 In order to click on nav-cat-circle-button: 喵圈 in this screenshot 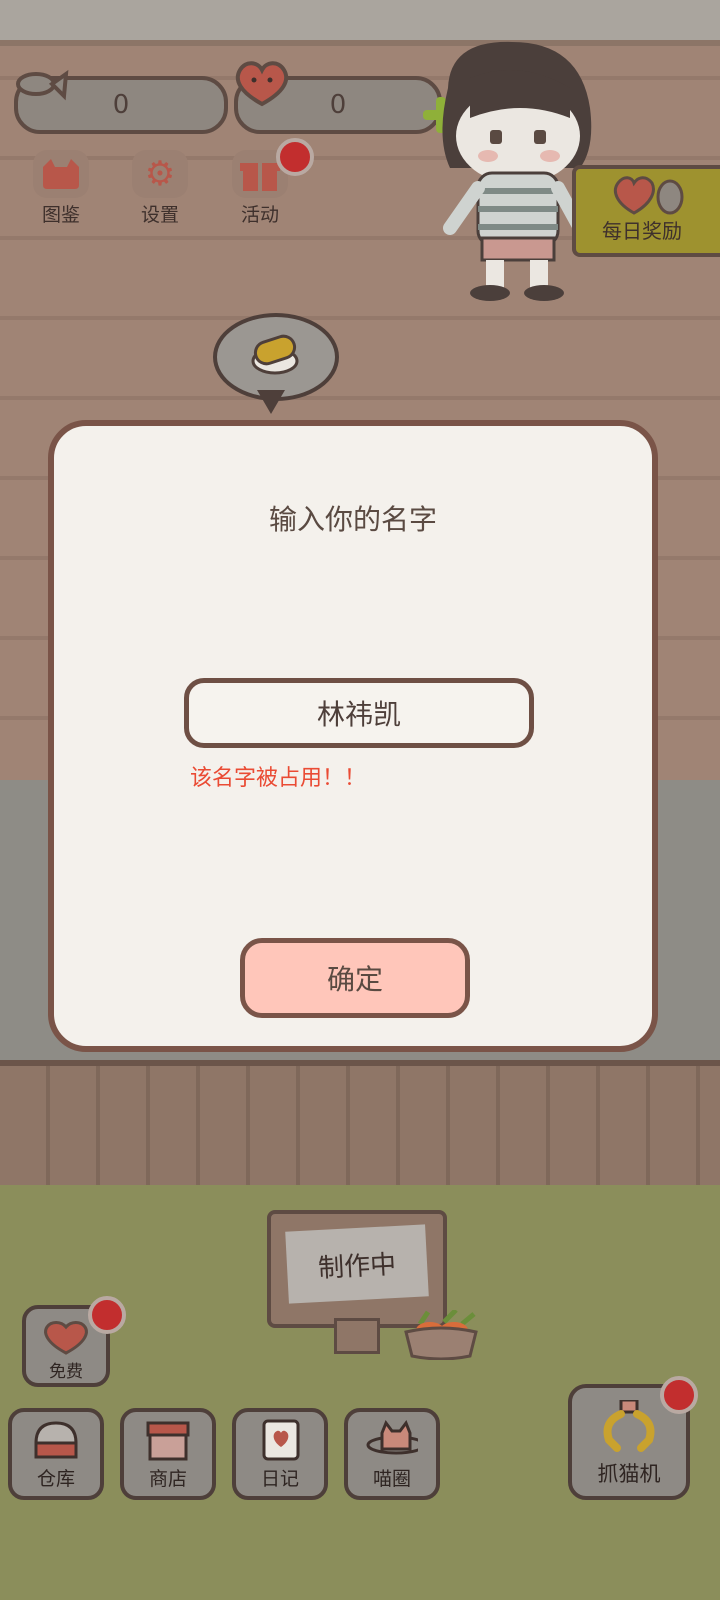, I will do `click(392, 1454)`.